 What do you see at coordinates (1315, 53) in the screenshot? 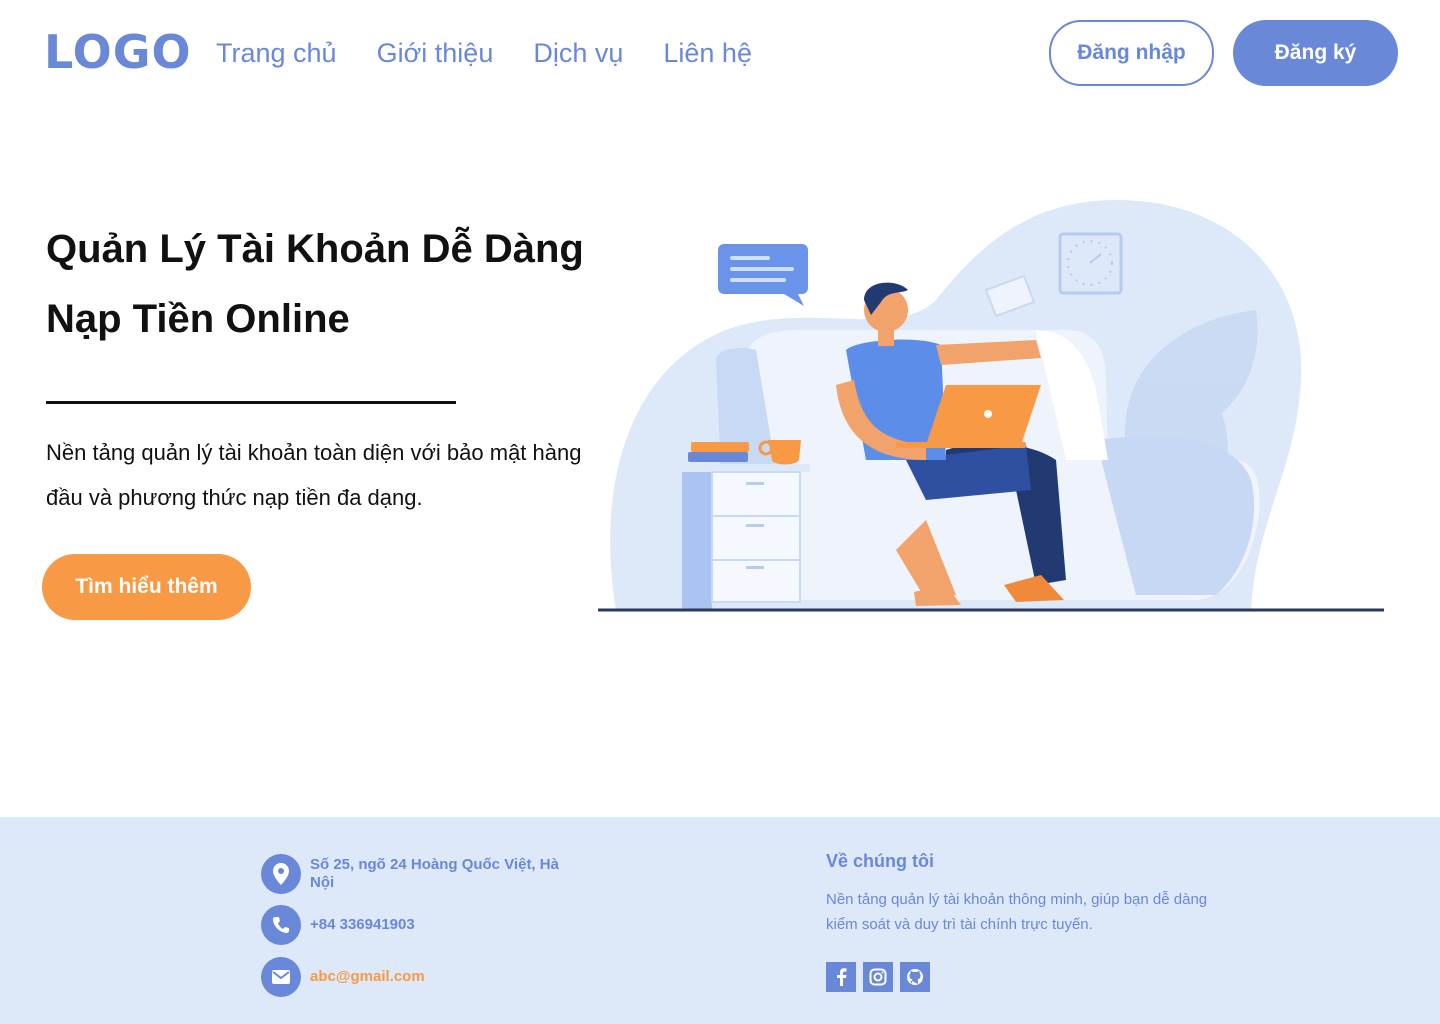
I see `register-button: Đăng ký` at bounding box center [1315, 53].